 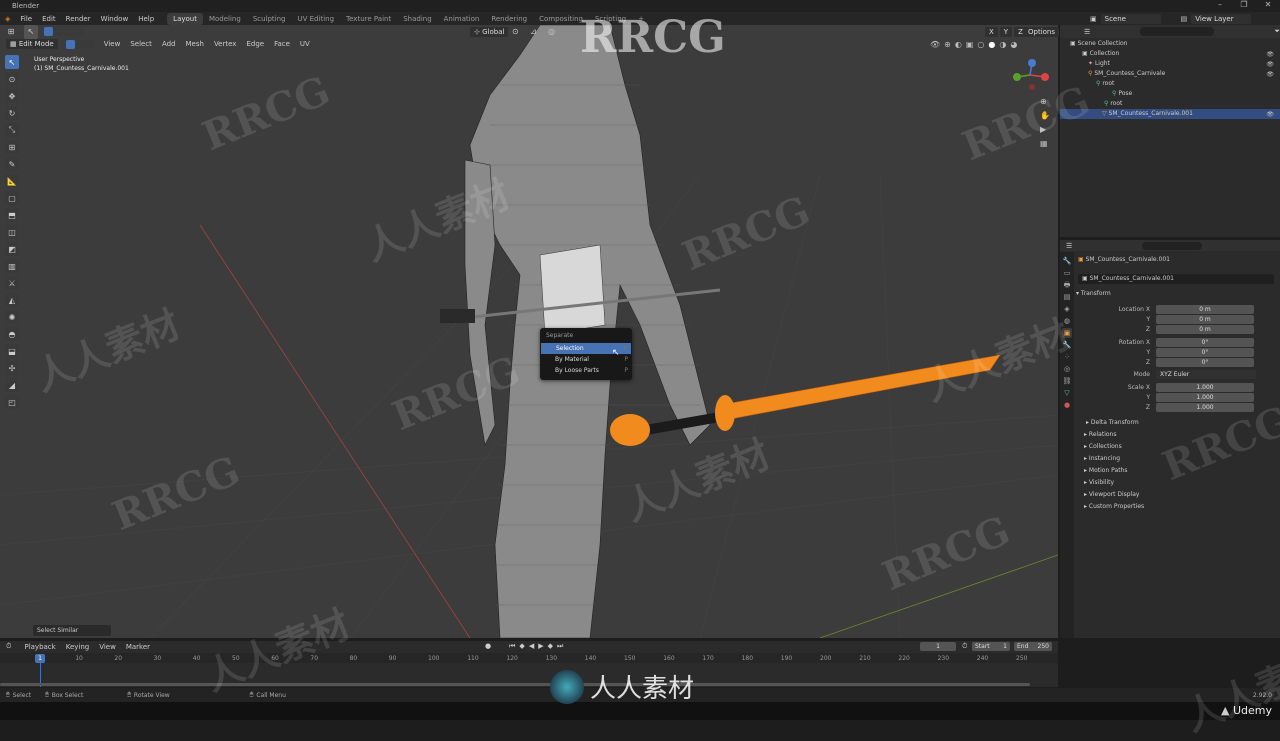 I want to click on bevel-tool-icon: ◩, so click(x=12, y=249).